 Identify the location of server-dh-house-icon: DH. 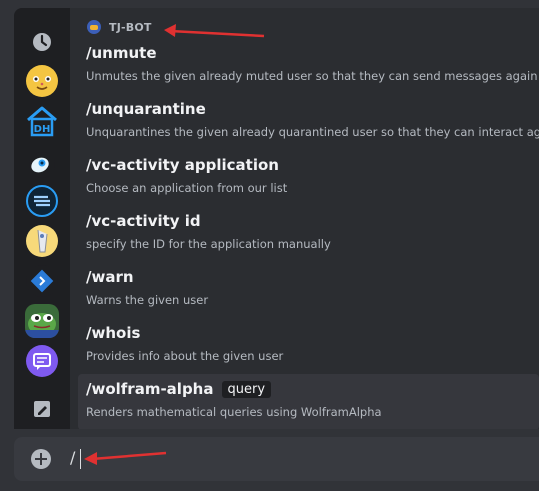
(42, 121).